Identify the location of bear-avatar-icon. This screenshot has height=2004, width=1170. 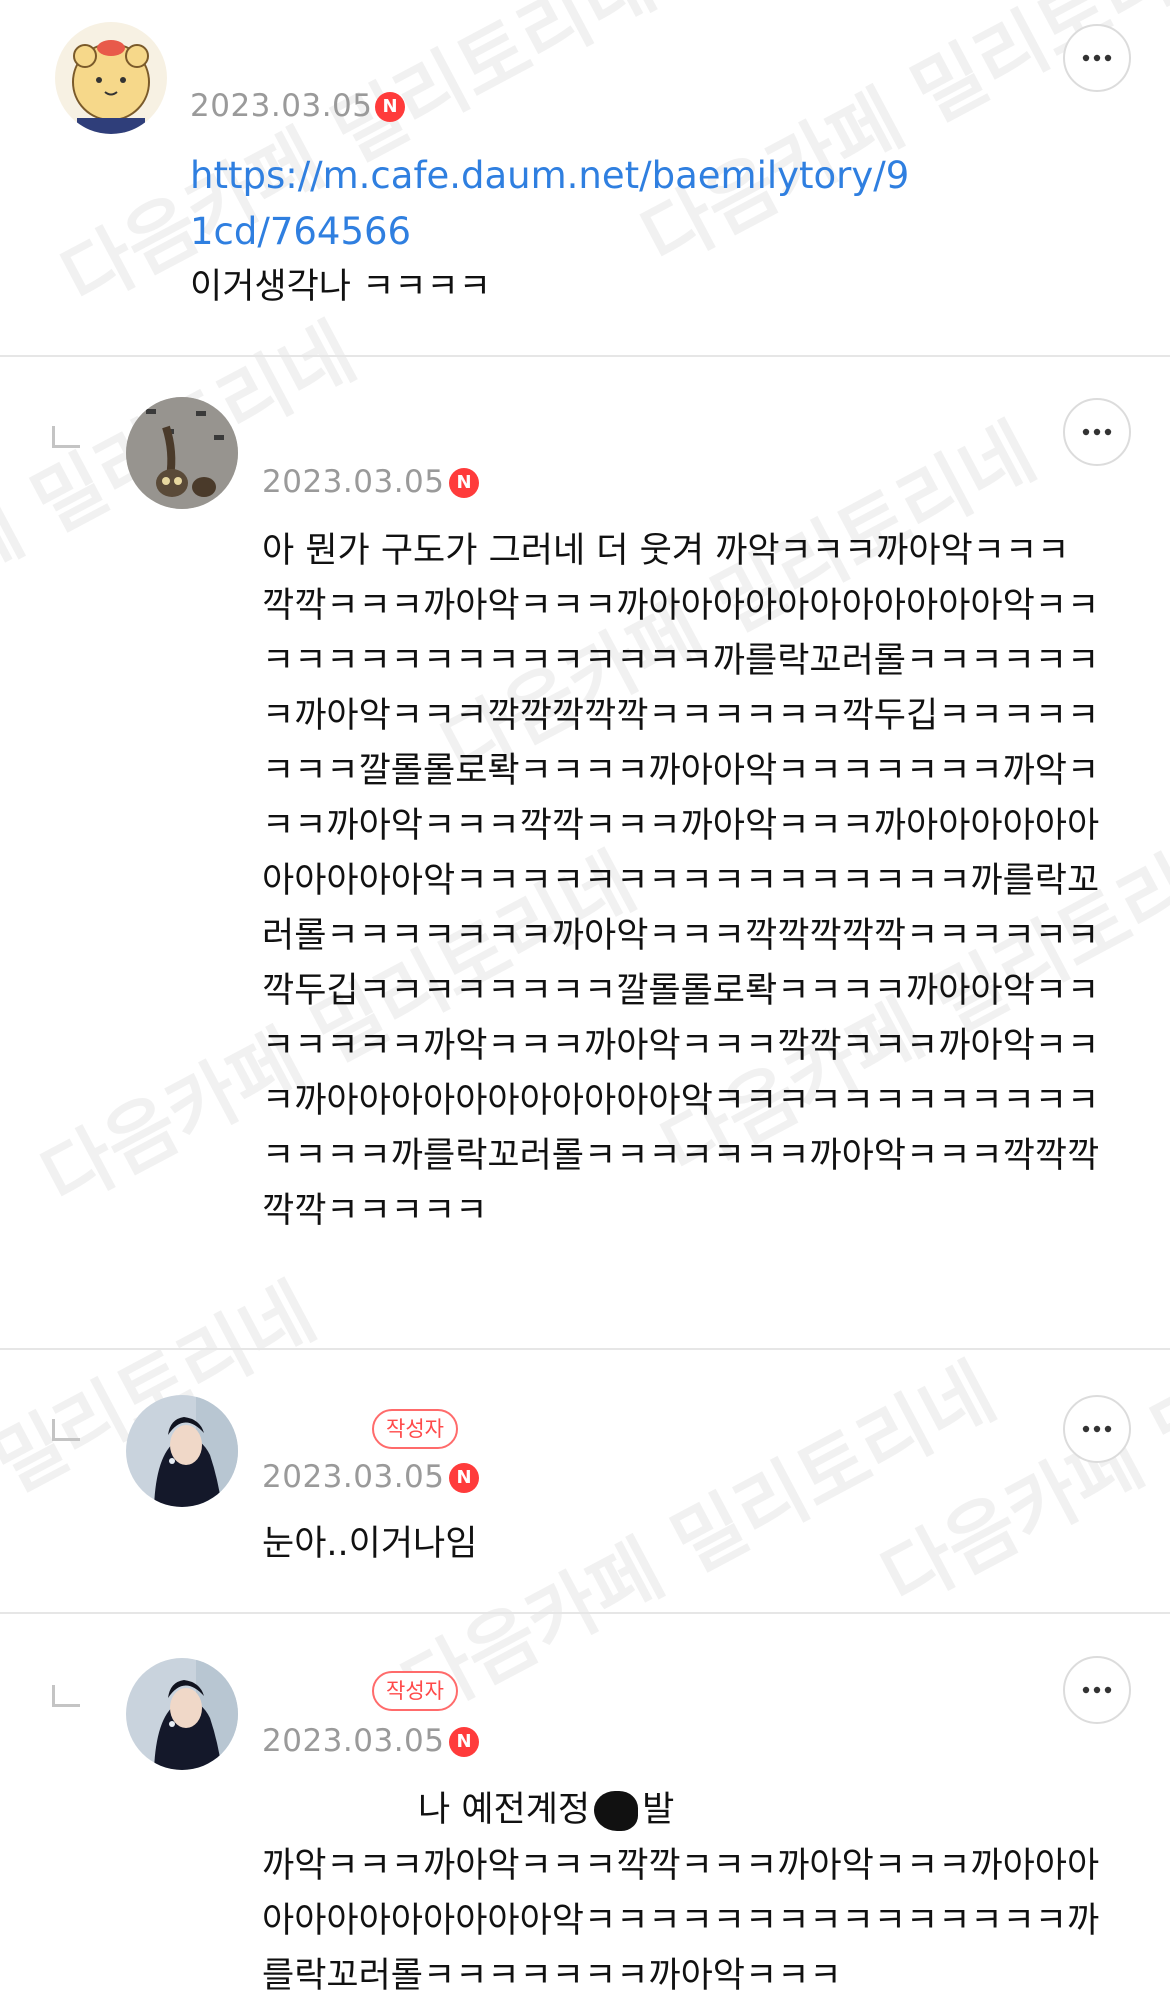
(111, 78).